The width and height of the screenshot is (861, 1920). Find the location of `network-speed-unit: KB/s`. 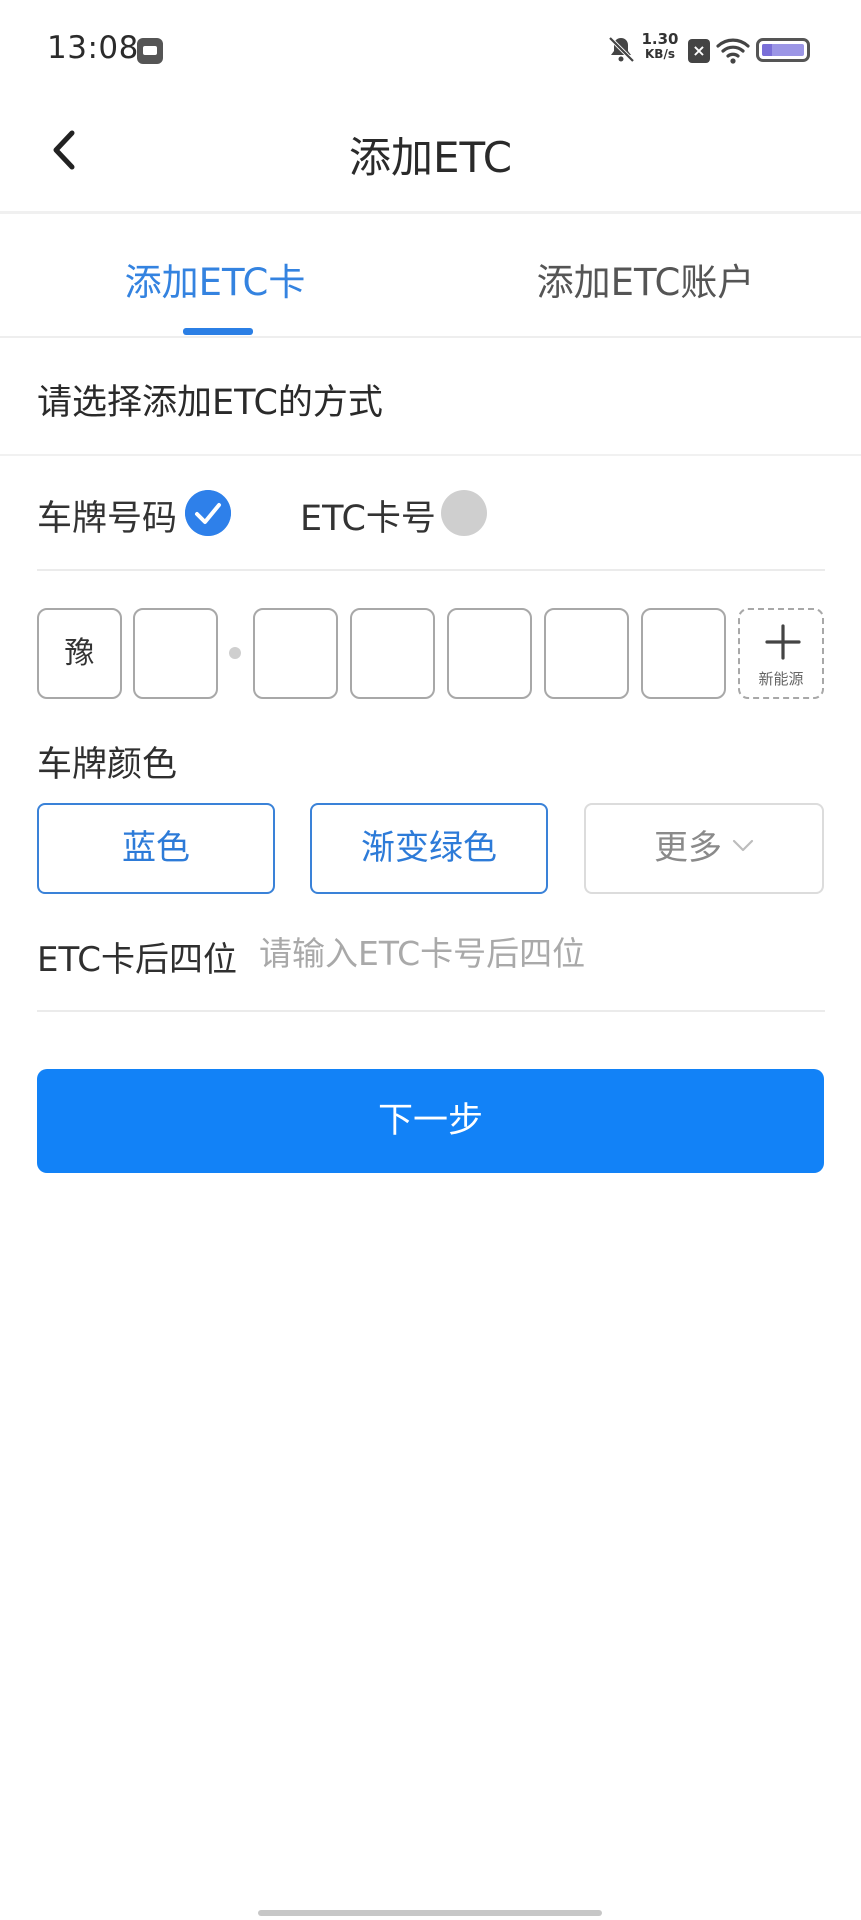

network-speed-unit: KB/s is located at coordinates (660, 54).